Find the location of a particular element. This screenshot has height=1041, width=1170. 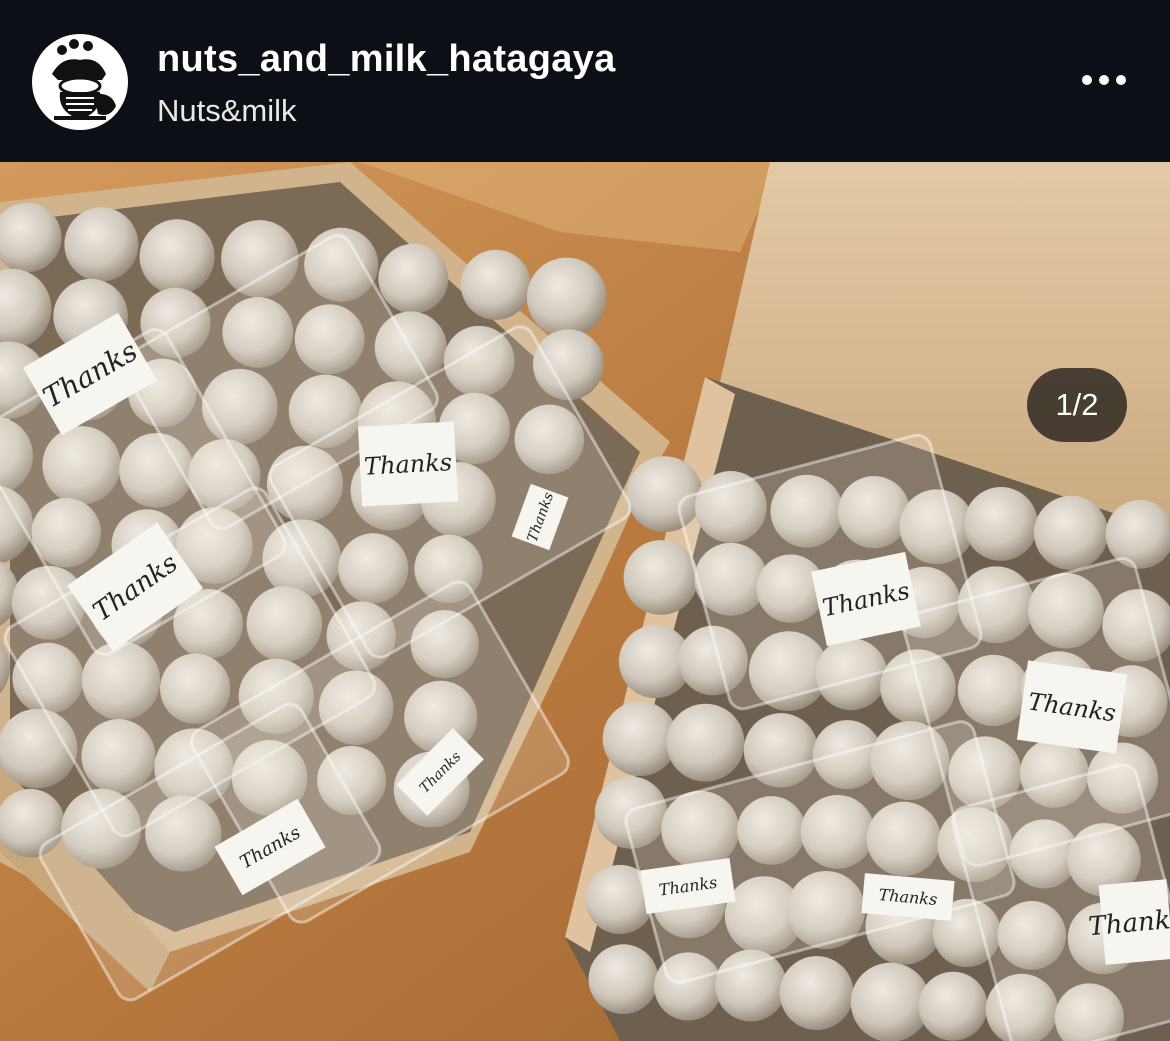

svg-text: Thanks is located at coordinates (407, 464).